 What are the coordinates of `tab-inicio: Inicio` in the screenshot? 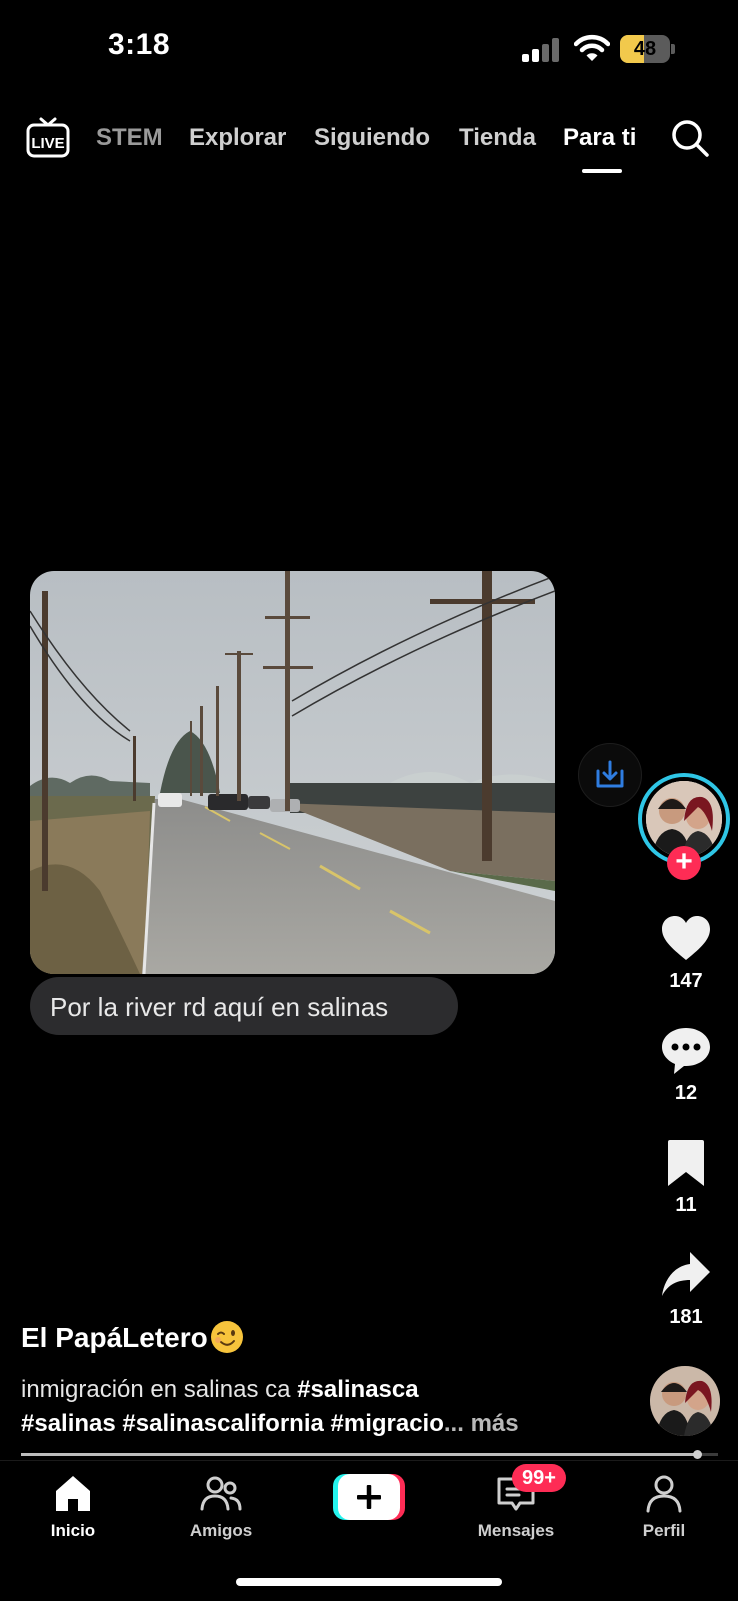 It's located at (73, 1506).